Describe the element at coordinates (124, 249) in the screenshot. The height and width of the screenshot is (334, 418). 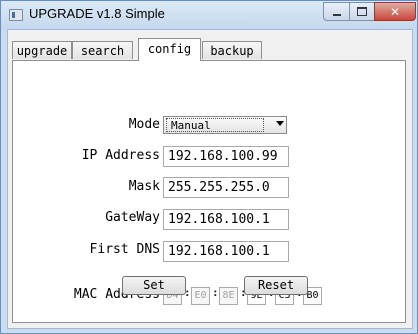
I see `first-dns-label: First DNS` at that location.